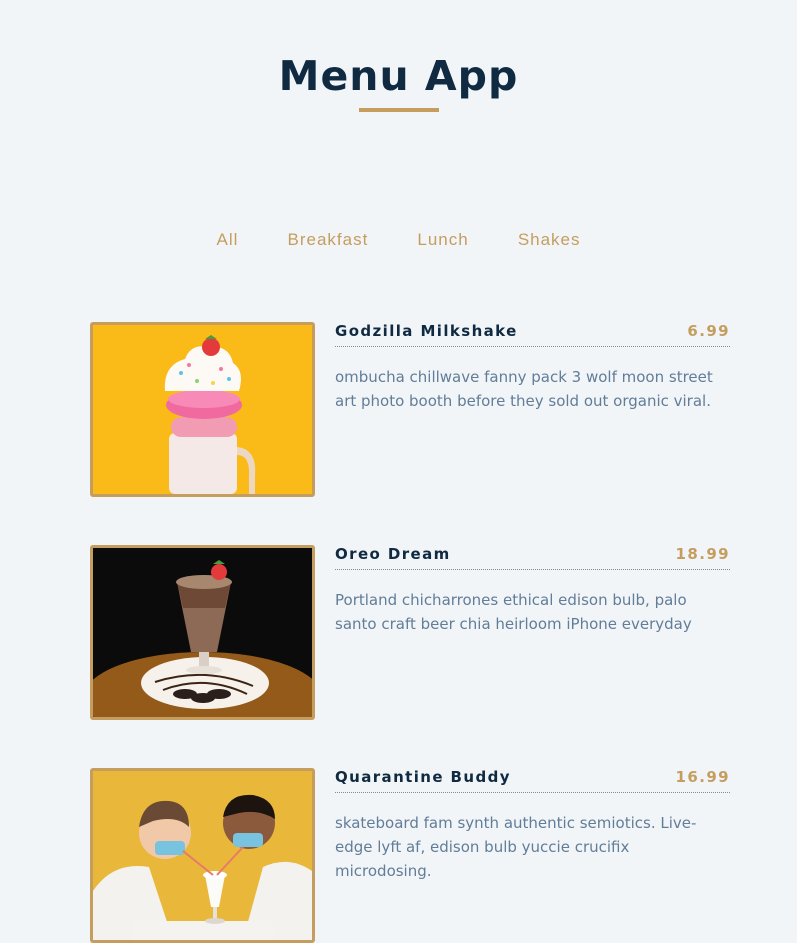  I want to click on filter-bar: All Breakfast Lunch Shakes, so click(398, 240).